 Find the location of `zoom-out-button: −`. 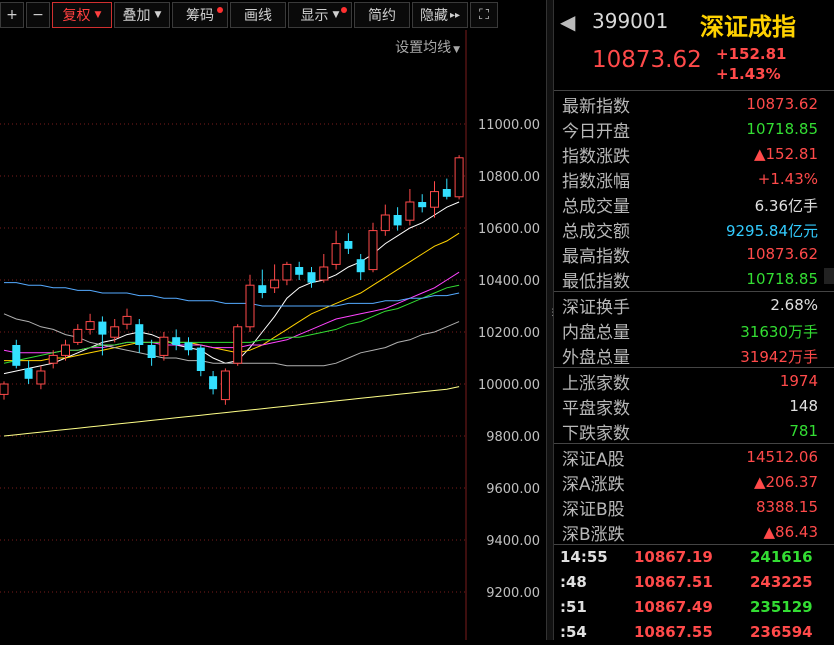

zoom-out-button: − is located at coordinates (38, 15).